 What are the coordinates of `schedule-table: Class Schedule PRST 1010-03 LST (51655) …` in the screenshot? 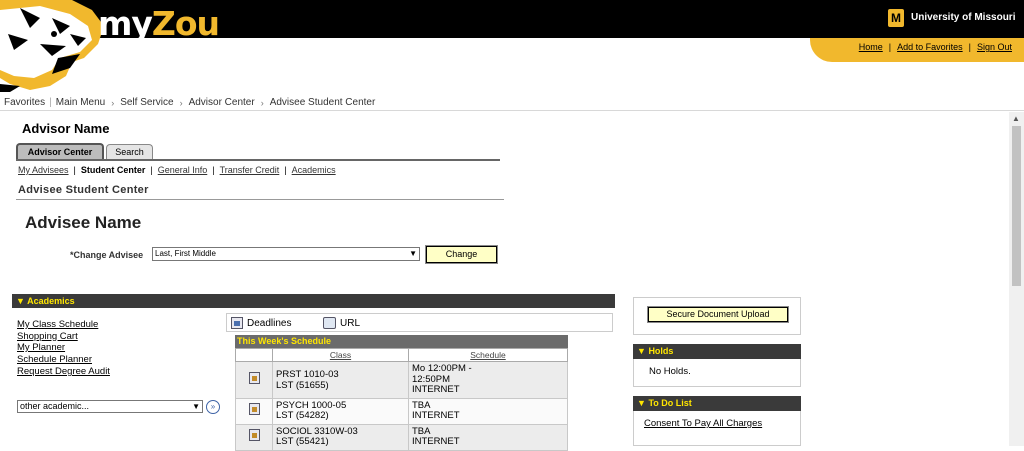 It's located at (401, 399).